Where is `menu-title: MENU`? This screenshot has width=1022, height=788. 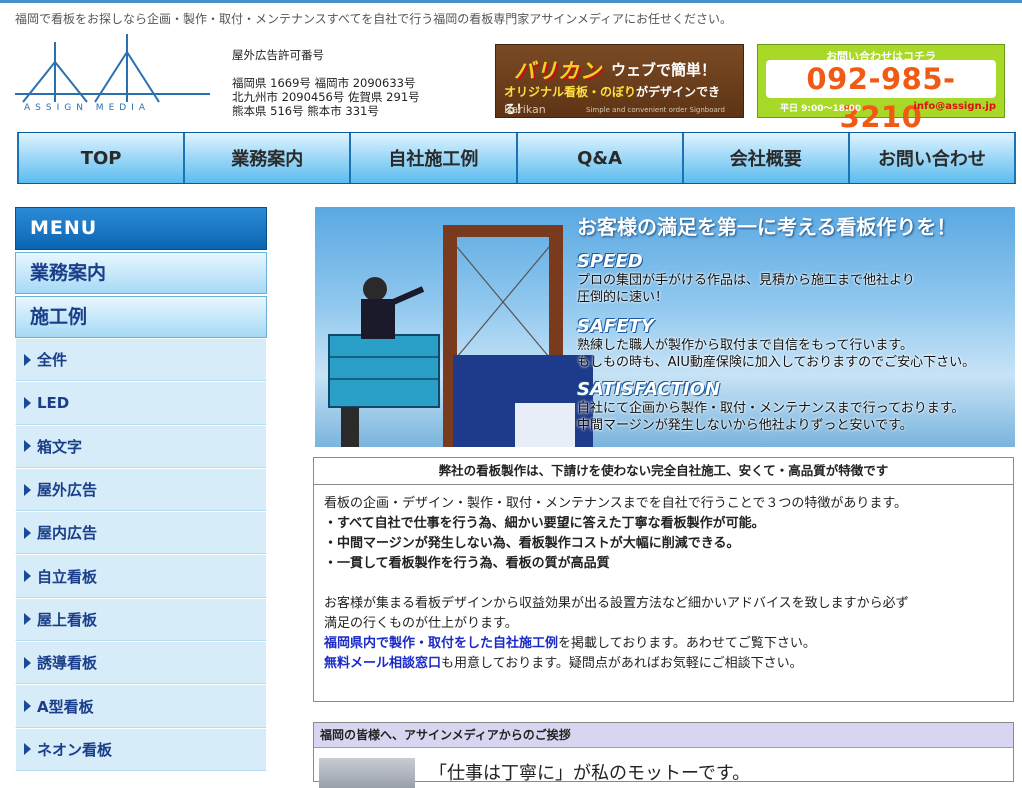 menu-title: MENU is located at coordinates (141, 228).